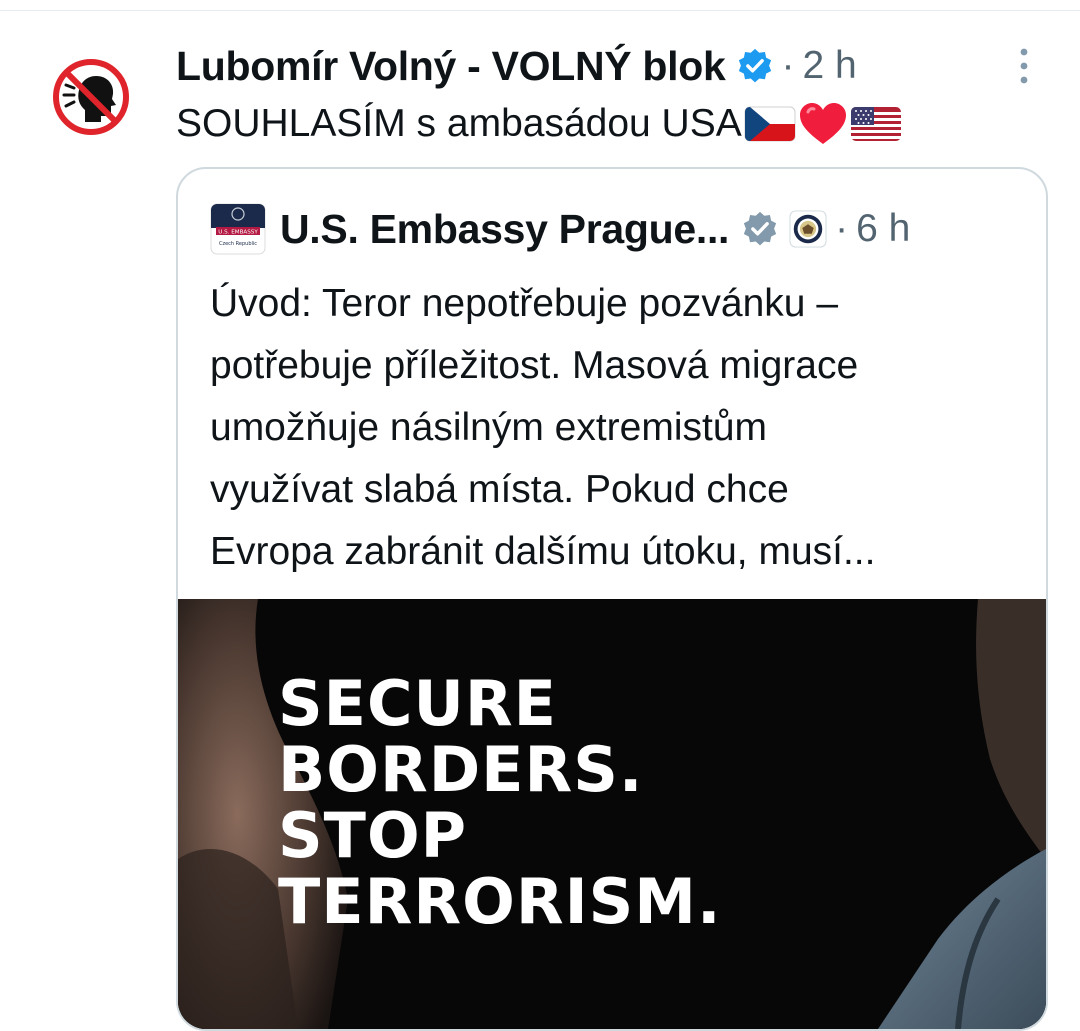 Image resolution: width=1080 pixels, height=1031 pixels. Describe the element at coordinates (760, 228) in the screenshot. I see `gray-verified-badge-icon` at that location.